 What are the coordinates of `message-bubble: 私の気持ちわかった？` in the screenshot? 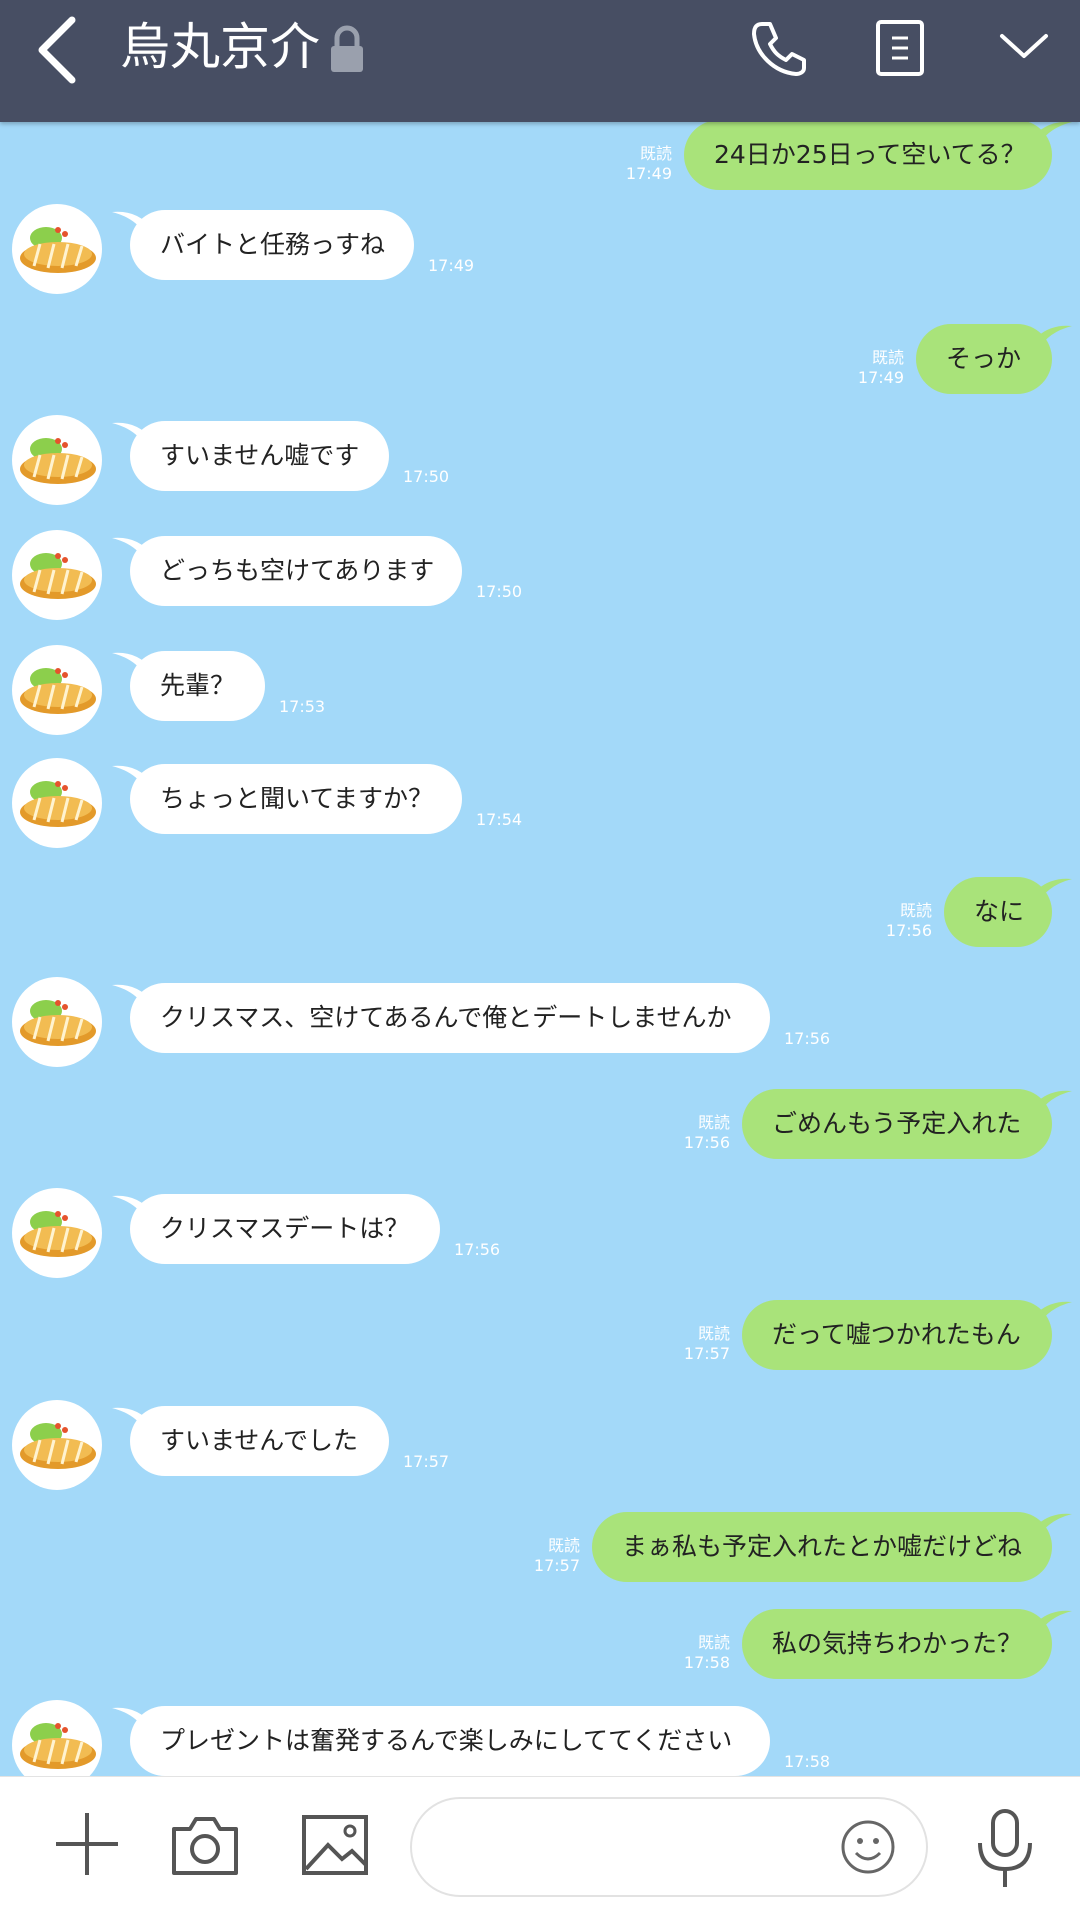 It's located at (897, 1644).